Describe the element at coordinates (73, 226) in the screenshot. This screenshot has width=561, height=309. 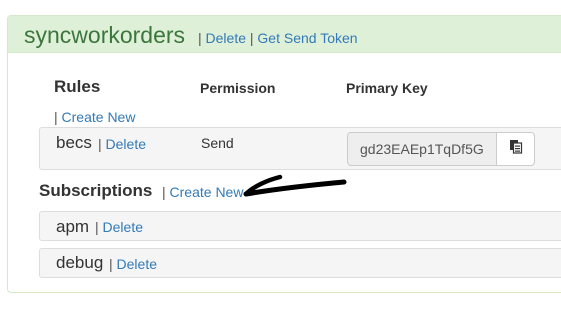
I see `subscription-name: apm` at that location.